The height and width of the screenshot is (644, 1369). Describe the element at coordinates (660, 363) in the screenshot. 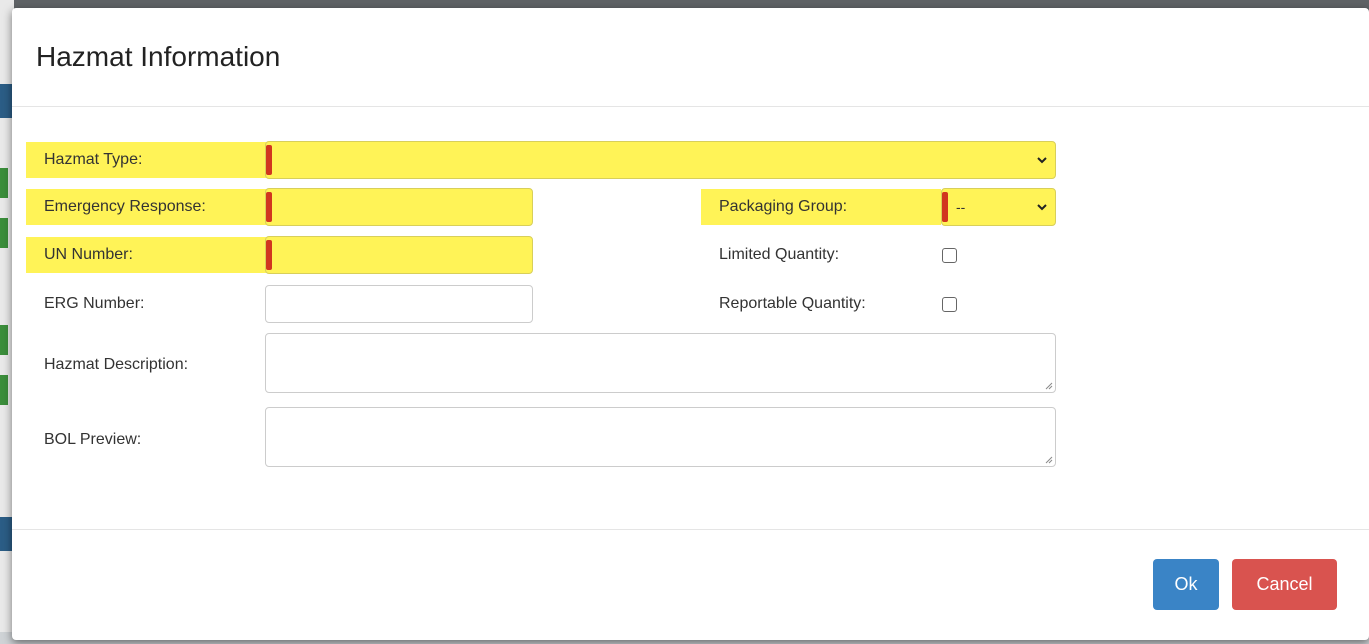

I see `hazmat-description-textarea` at that location.